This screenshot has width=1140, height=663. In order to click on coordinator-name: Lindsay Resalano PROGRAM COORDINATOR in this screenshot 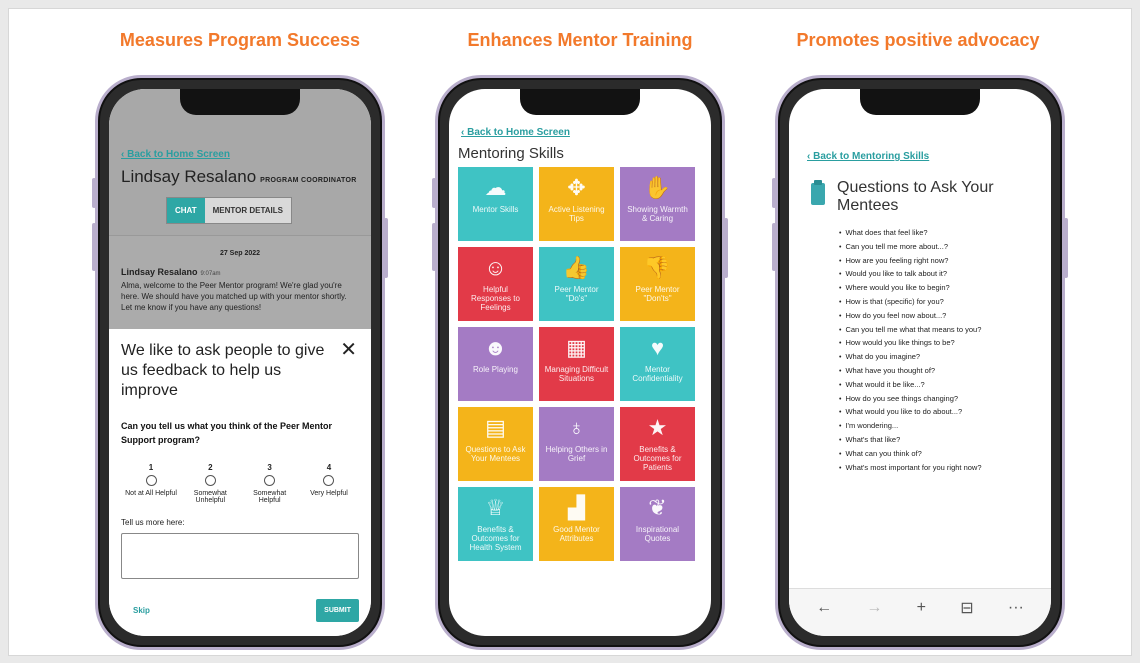, I will do `click(239, 177)`.